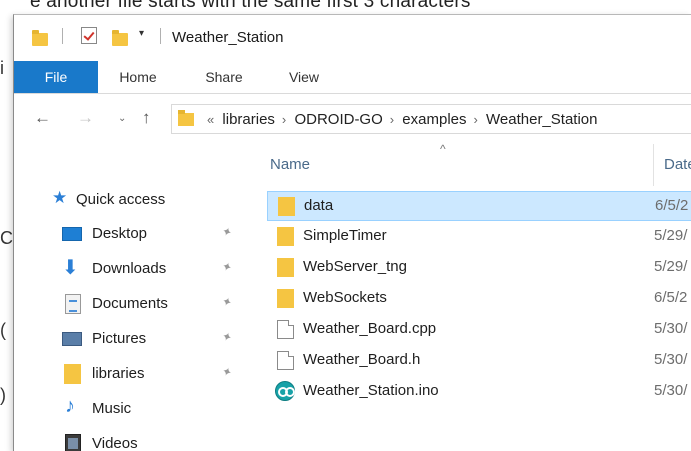 The height and width of the screenshot is (451, 691). I want to click on ribbon-tabs: File Home Share View, so click(352, 77).